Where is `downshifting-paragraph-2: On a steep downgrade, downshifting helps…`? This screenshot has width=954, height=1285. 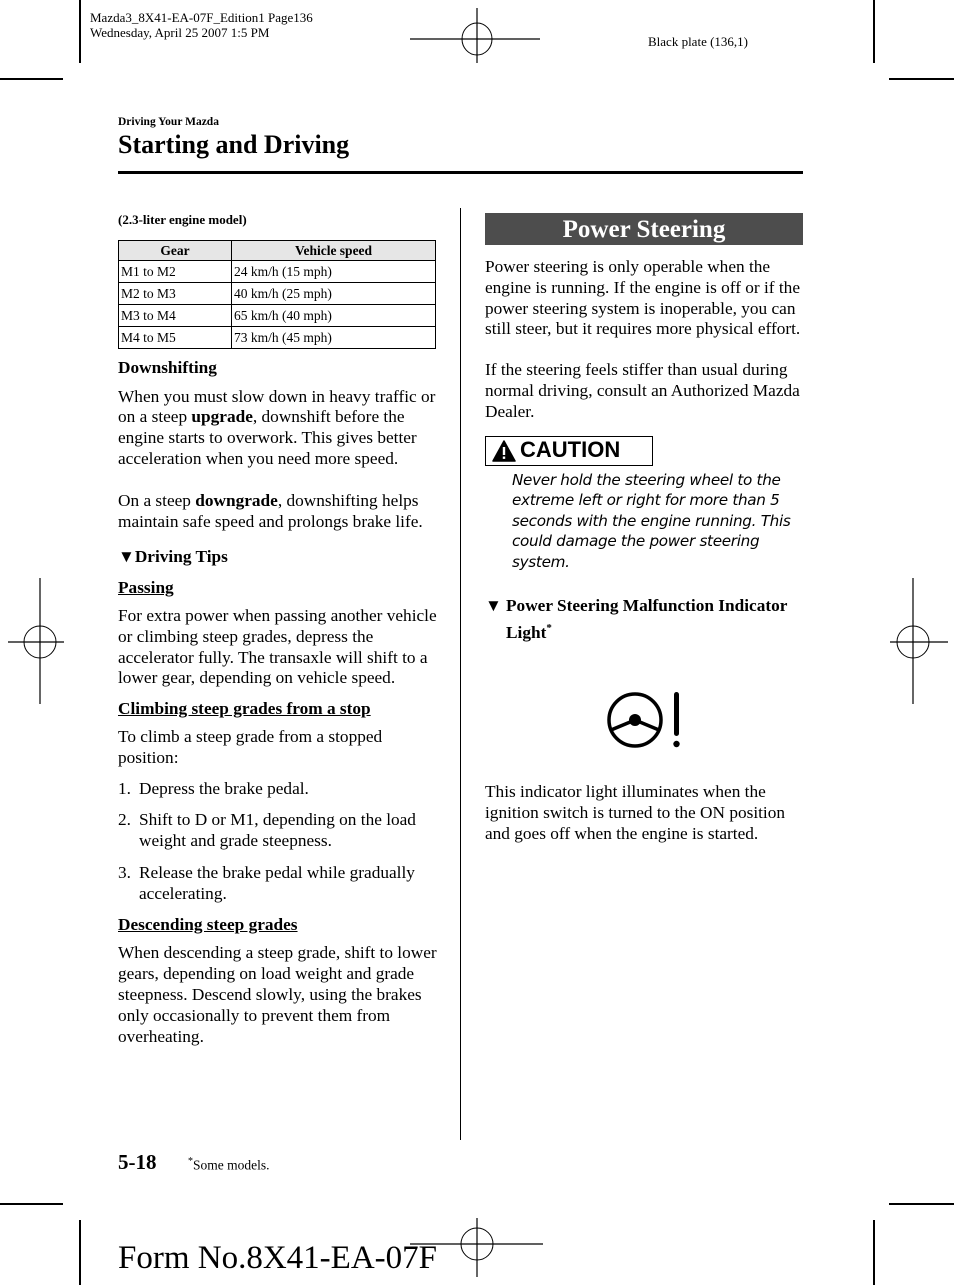 downshifting-paragraph-2: On a steep downgrade, downshifting helps… is located at coordinates (278, 512).